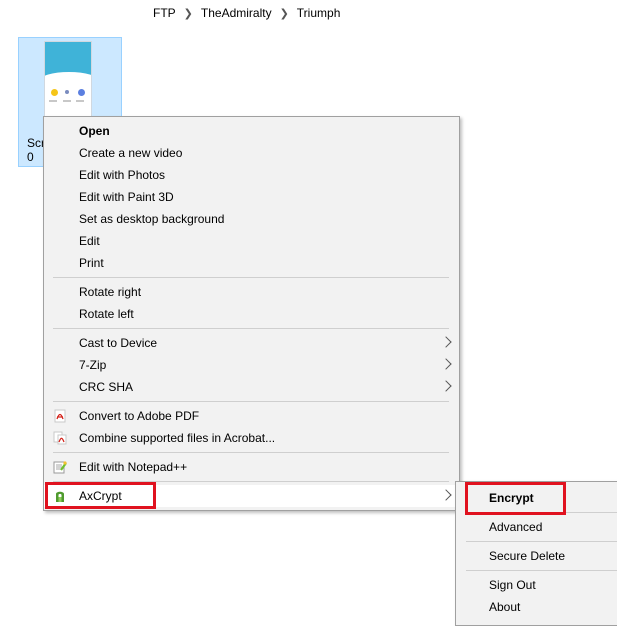 Image resolution: width=617 pixels, height=626 pixels. I want to click on menu-item-rotate-left: Rotate left, so click(251, 314).